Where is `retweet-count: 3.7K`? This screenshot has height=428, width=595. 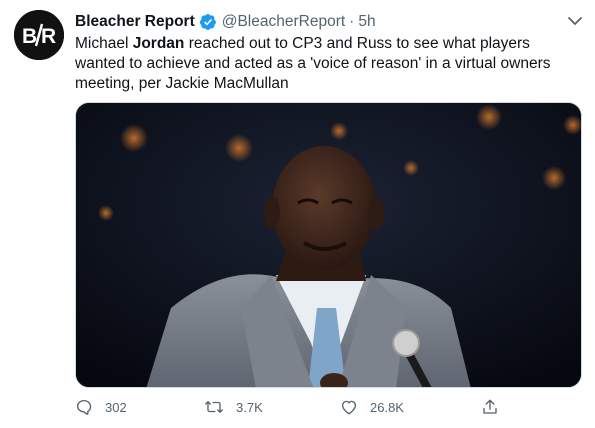 retweet-count: 3.7K is located at coordinates (249, 407).